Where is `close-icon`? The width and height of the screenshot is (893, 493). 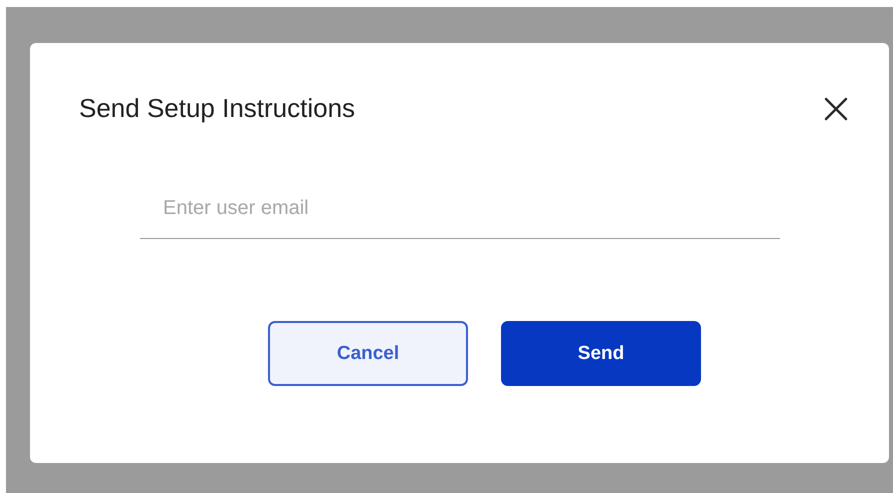
close-icon is located at coordinates (836, 109).